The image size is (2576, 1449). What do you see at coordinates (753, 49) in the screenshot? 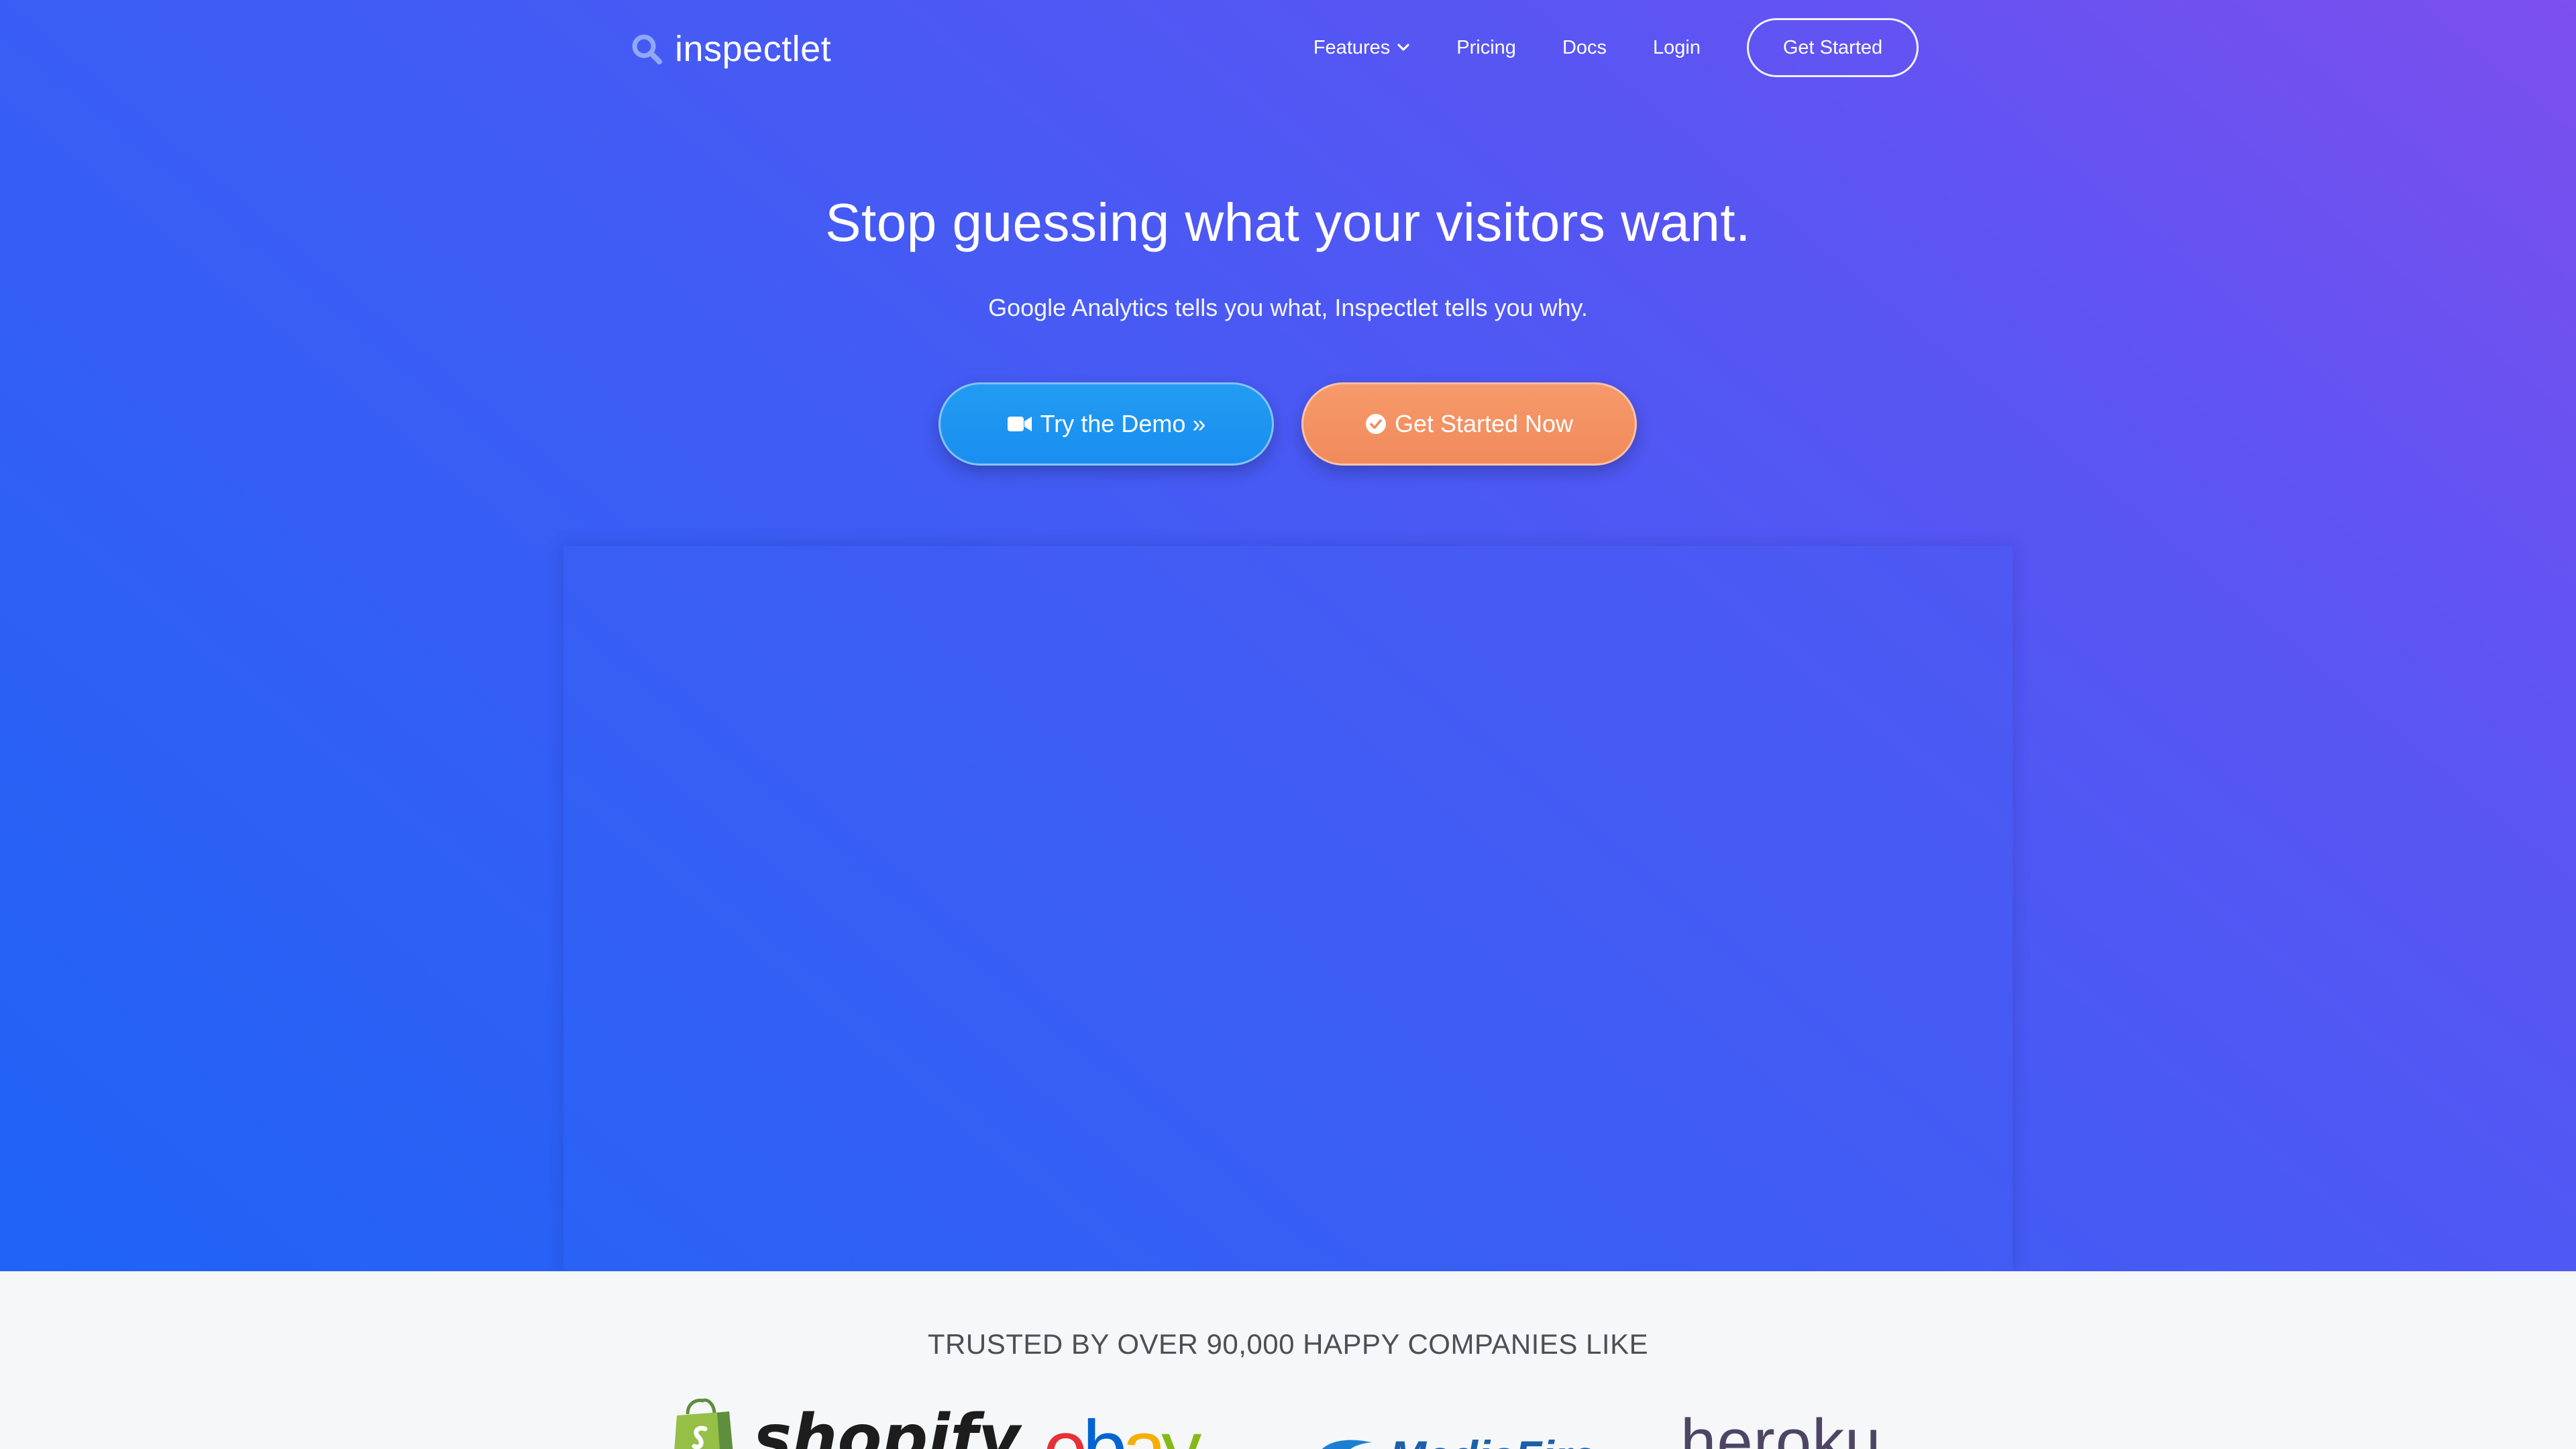
I see `brand-name: inspectlet` at bounding box center [753, 49].